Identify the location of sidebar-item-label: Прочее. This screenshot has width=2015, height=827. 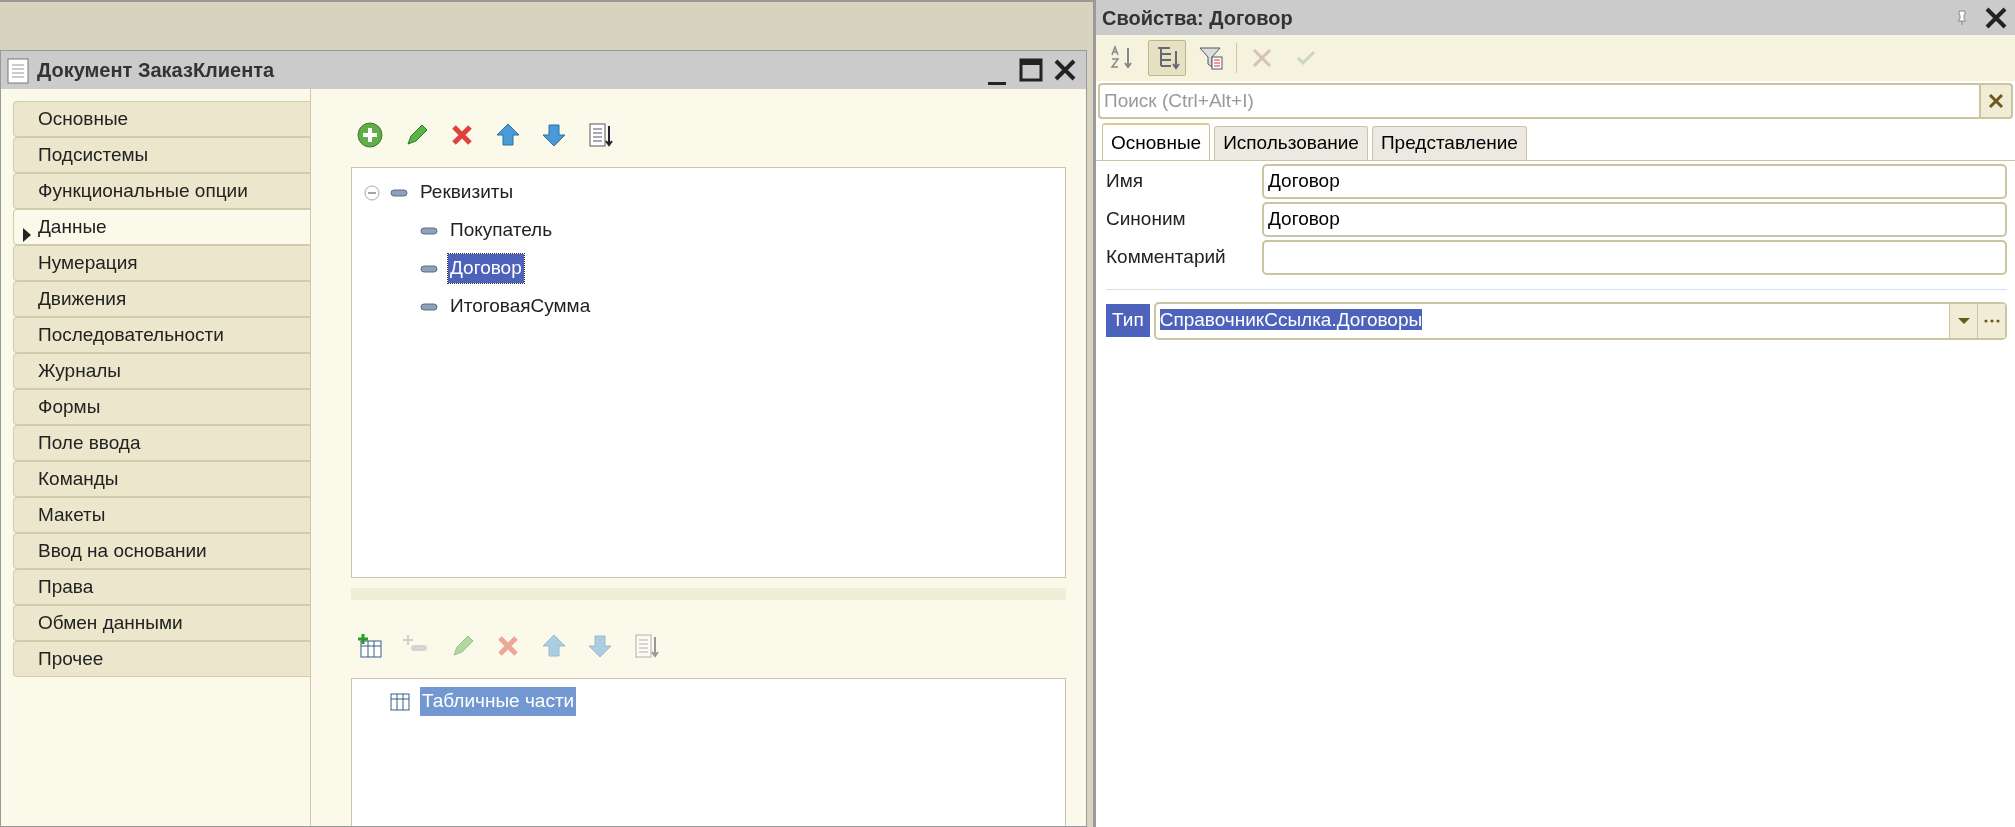
(71, 658).